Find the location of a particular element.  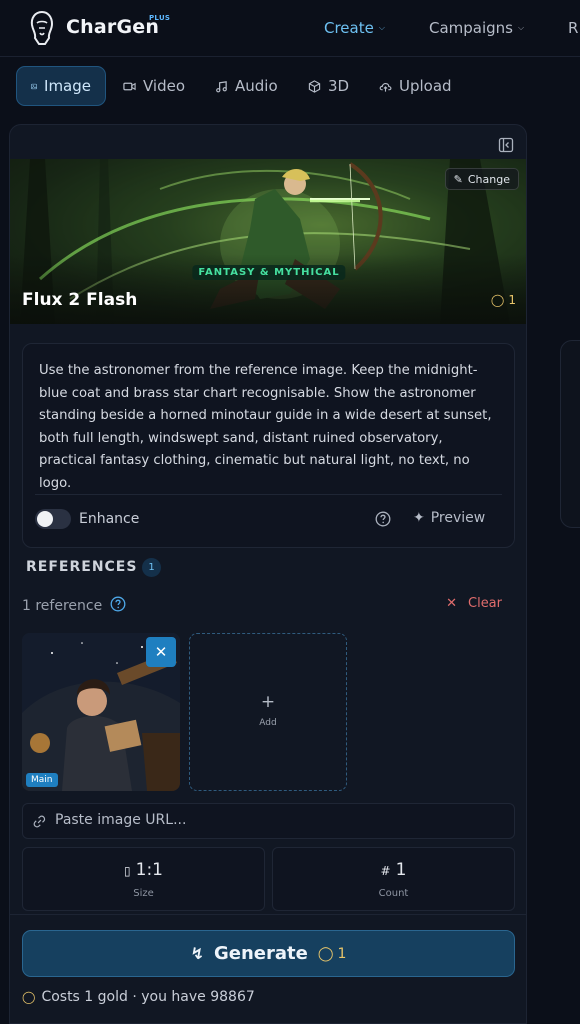

count-value-row: #1 is located at coordinates (393, 870).